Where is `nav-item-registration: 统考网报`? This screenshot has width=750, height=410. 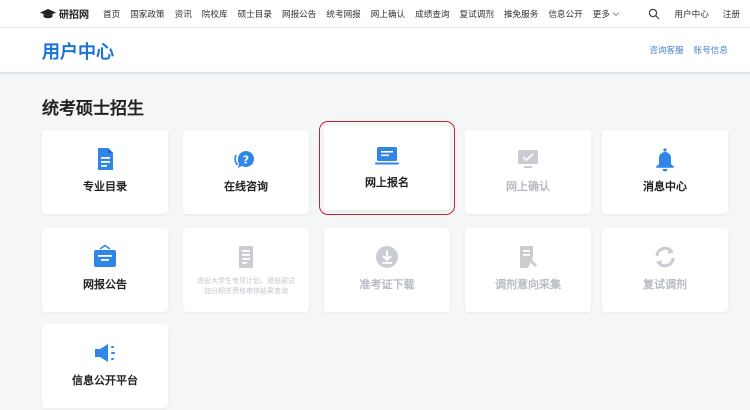
nav-item-registration: 统考网报 is located at coordinates (343, 14).